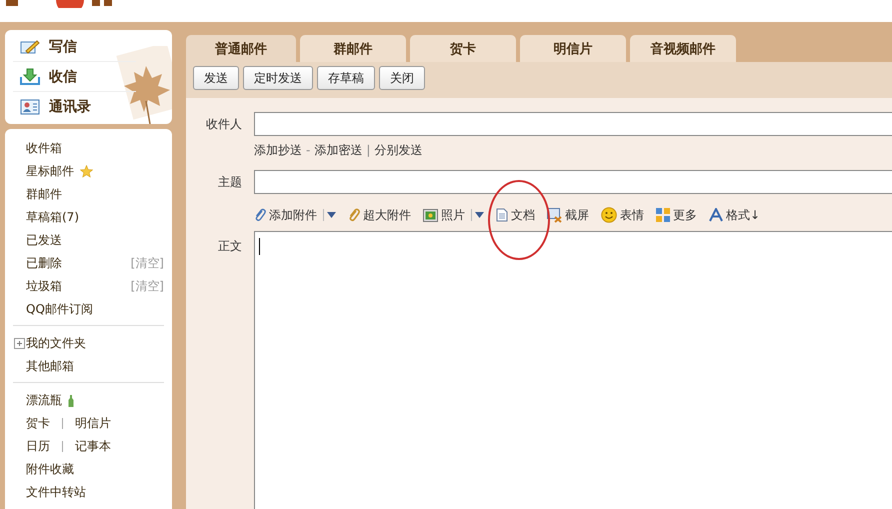 Image resolution: width=892 pixels, height=509 pixels. Describe the element at coordinates (379, 215) in the screenshot. I see `attachment-tool: 超大附件` at that location.